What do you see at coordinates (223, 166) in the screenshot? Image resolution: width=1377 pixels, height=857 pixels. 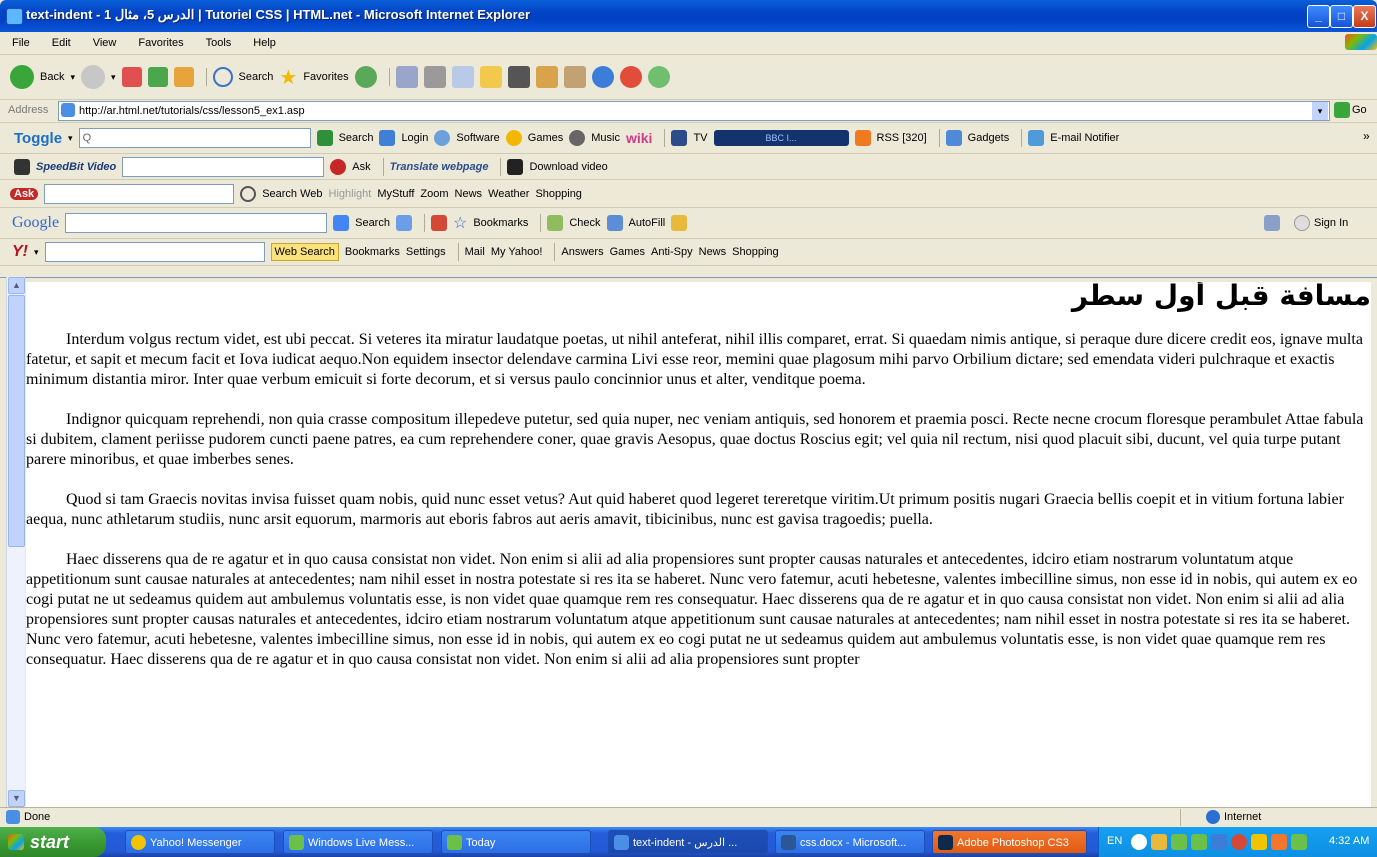 I see `speedbit-search-input` at bounding box center [223, 166].